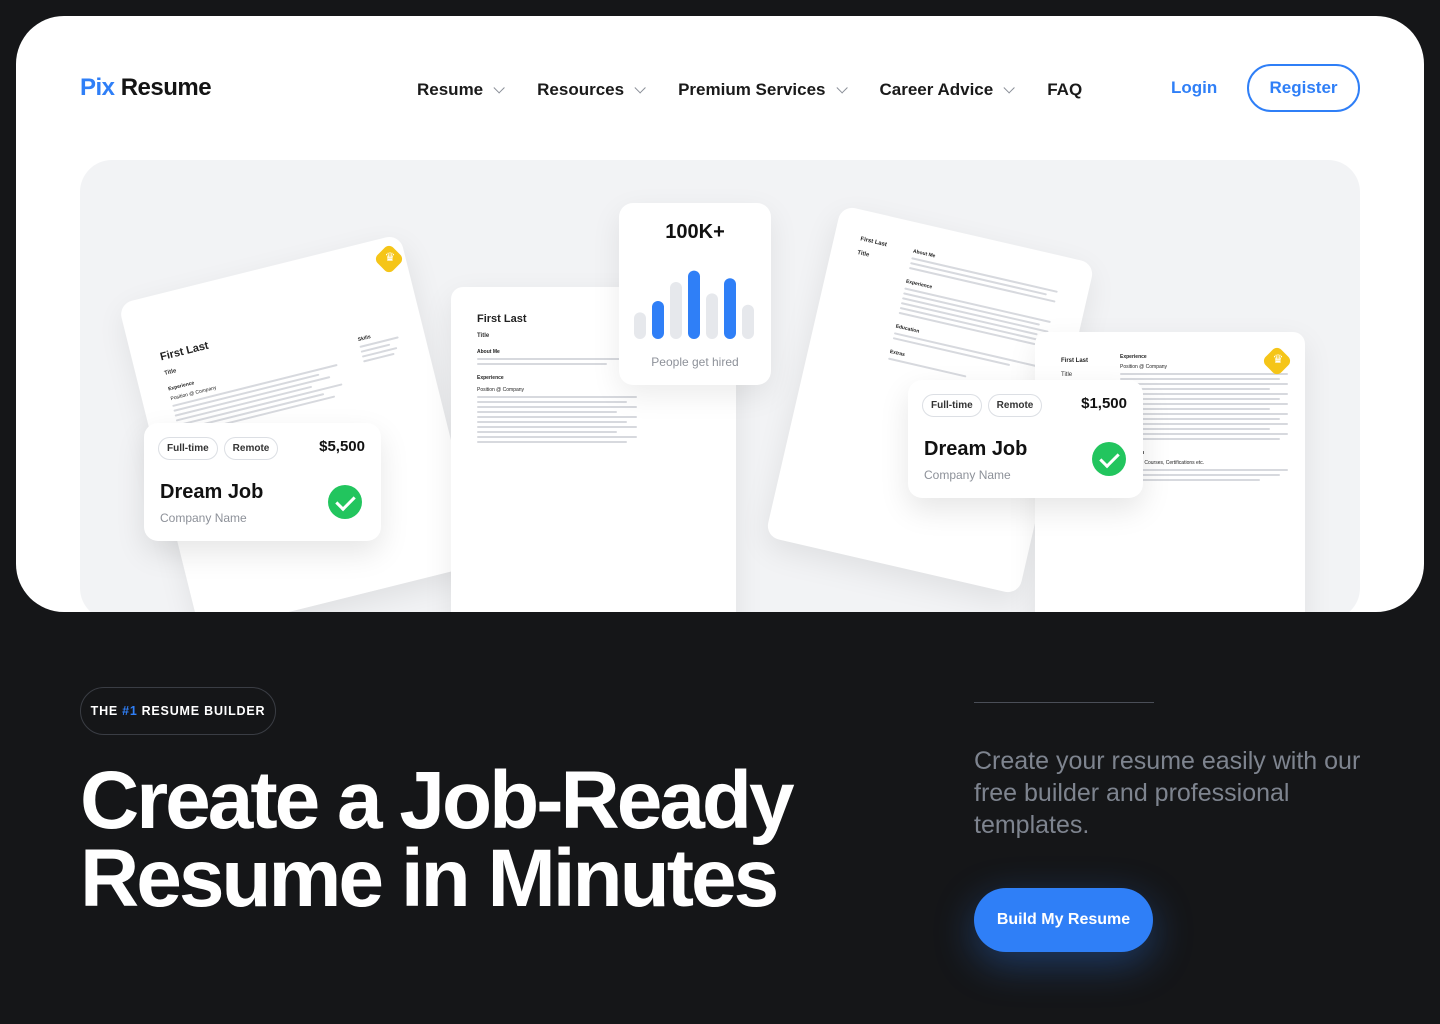 The image size is (1440, 1024). I want to click on nav-label: Premium Services, so click(752, 89).